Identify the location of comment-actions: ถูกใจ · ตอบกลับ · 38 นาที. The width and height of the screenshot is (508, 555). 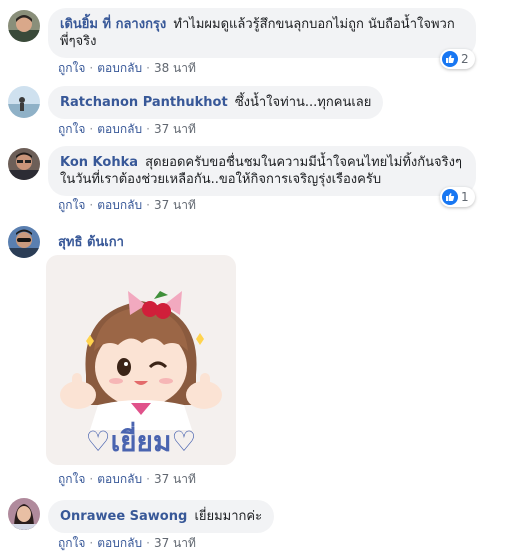
(127, 68).